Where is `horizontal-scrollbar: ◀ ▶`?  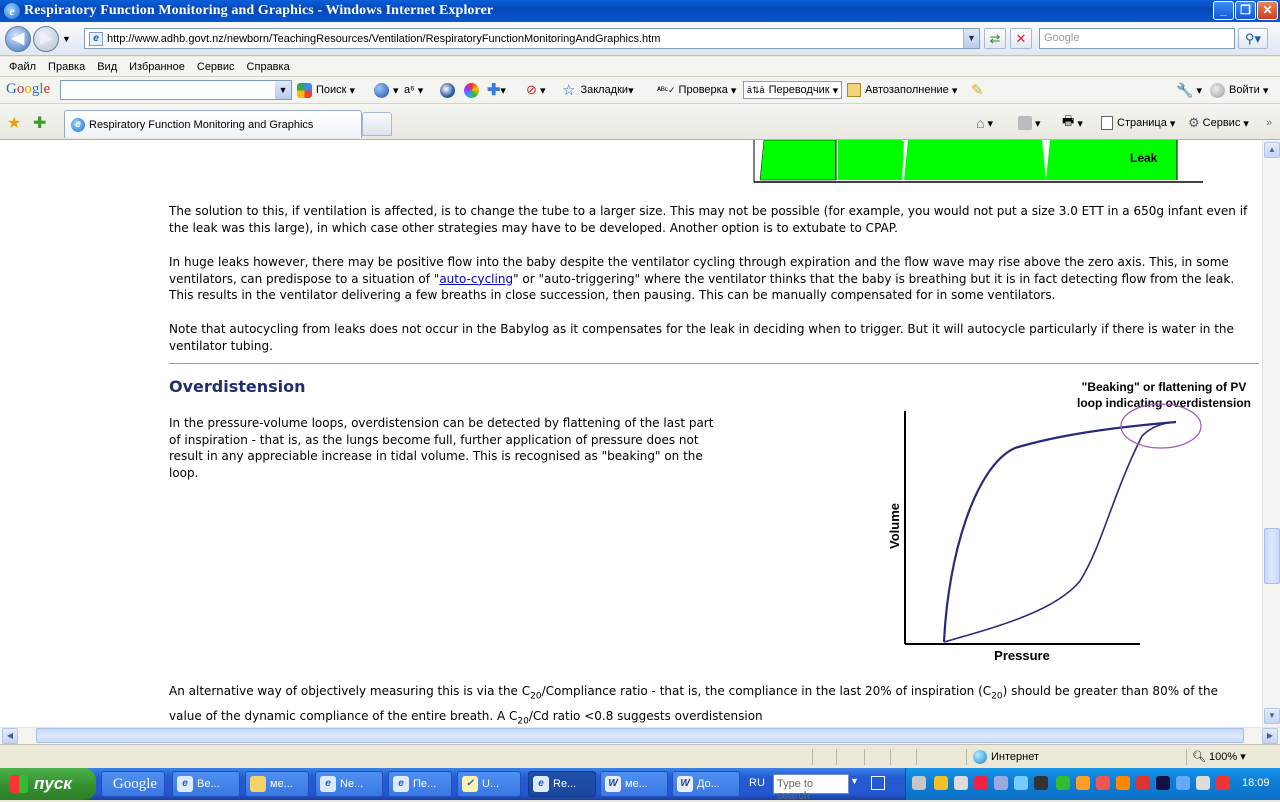 horizontal-scrollbar: ◀ ▶ is located at coordinates (640, 735).